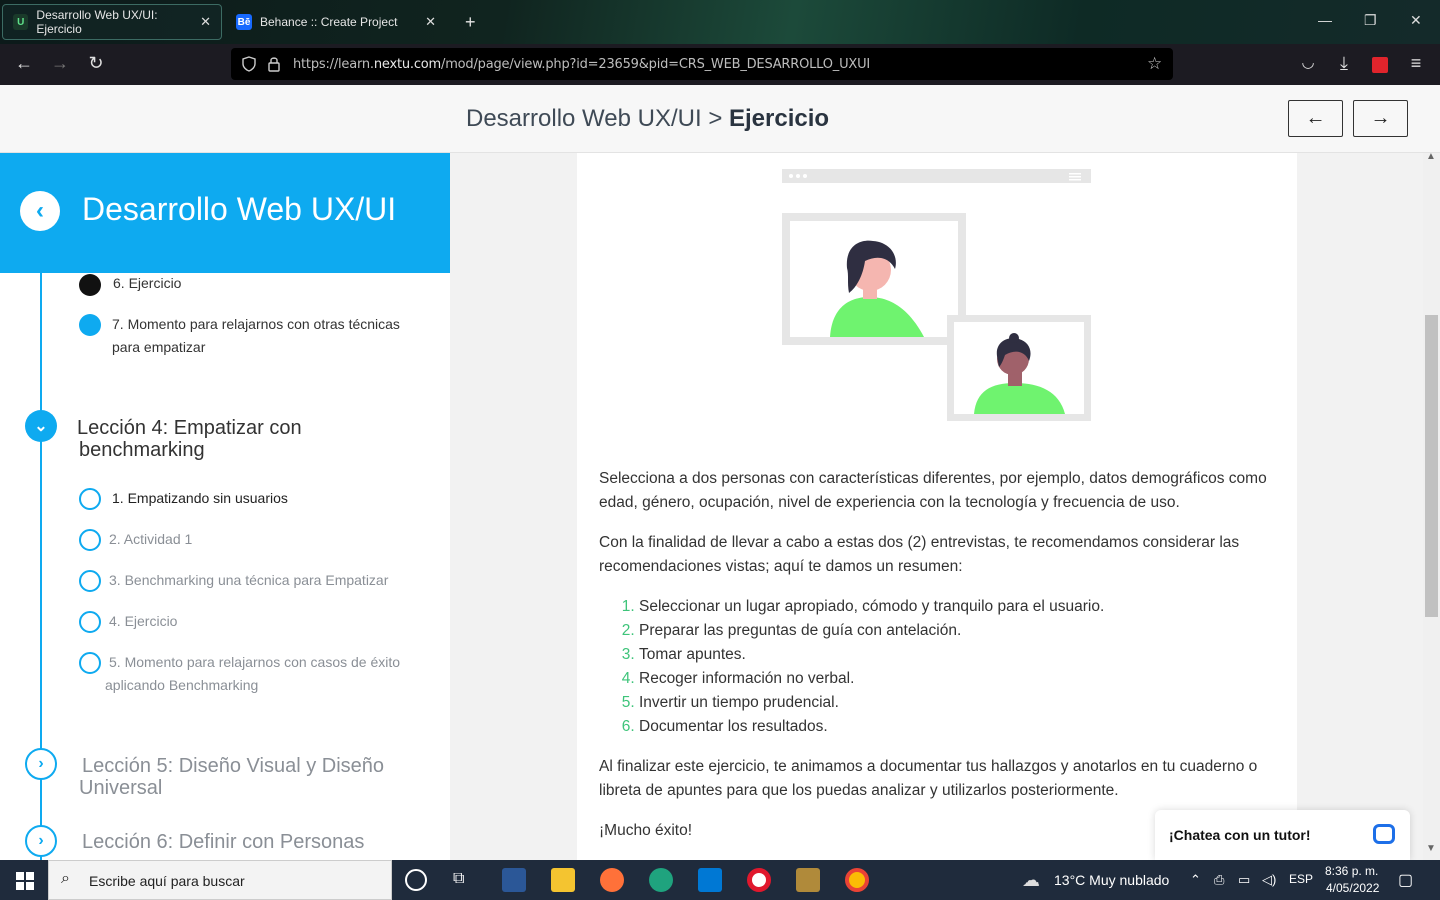 This screenshot has width=1440, height=900. What do you see at coordinates (1370, 20) in the screenshot?
I see `restore-icon: ❐` at bounding box center [1370, 20].